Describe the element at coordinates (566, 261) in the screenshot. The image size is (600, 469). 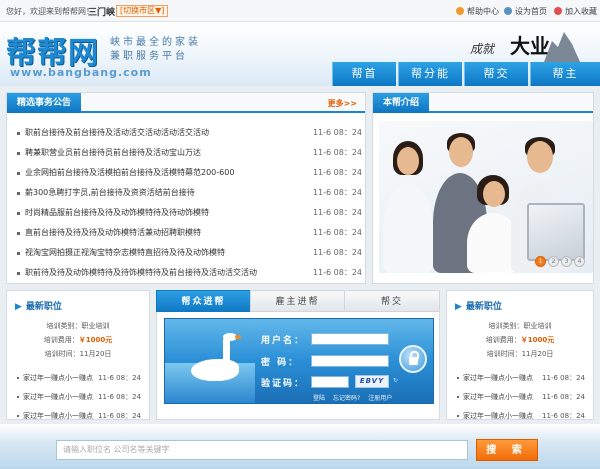
I see `carousel-dot: 3` at that location.